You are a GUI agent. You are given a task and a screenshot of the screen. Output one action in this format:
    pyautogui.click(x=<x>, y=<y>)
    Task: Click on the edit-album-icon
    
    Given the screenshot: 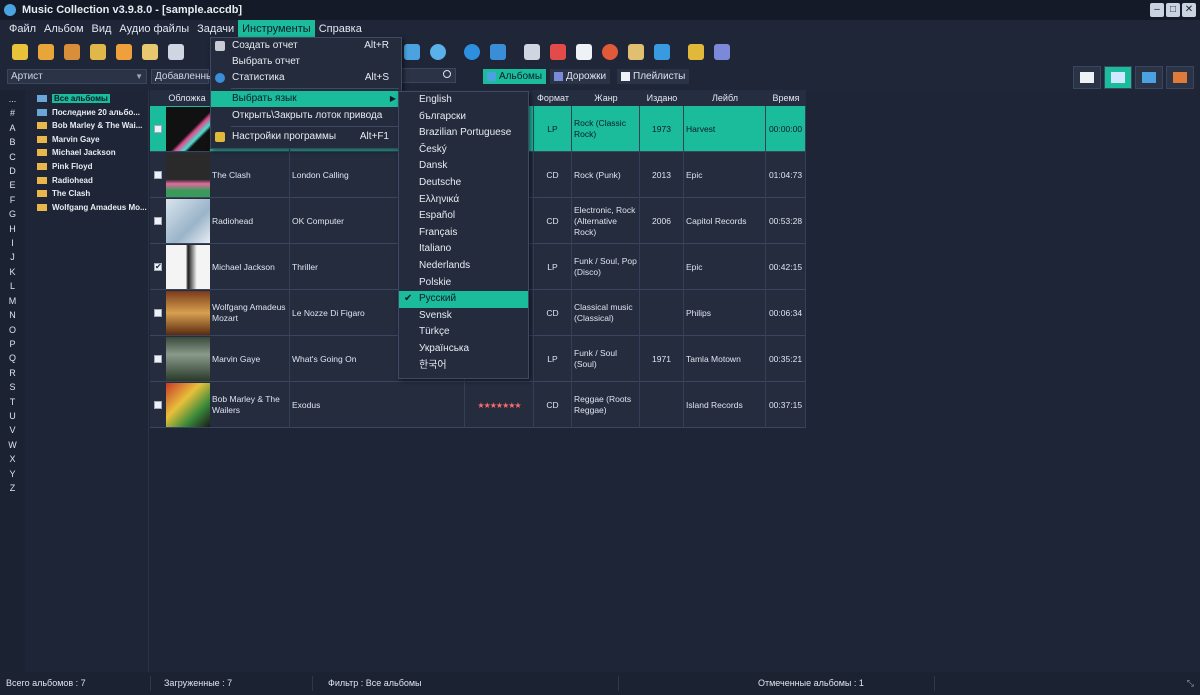 What is the action you would take?
    pyautogui.click(x=72, y=52)
    